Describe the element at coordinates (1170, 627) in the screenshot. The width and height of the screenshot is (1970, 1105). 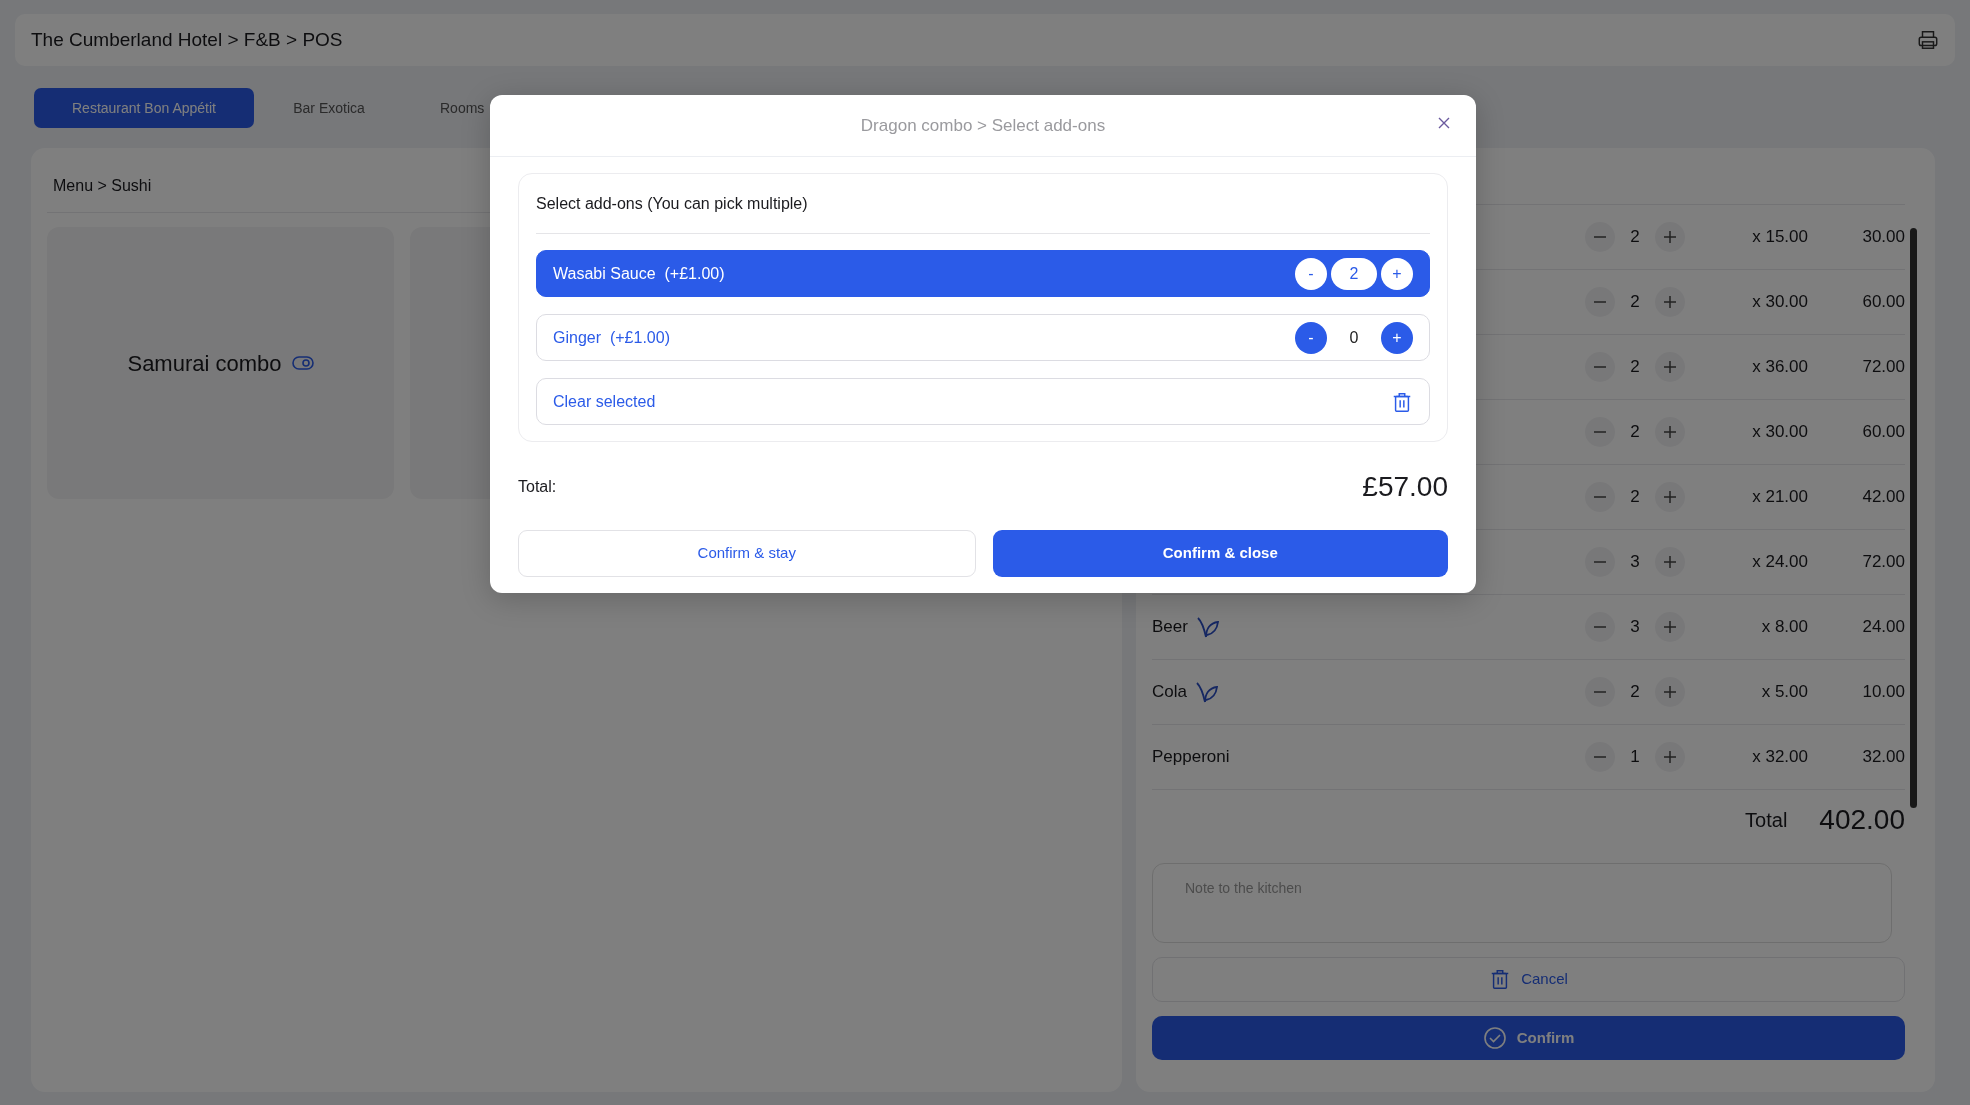
I see `item-name: Beer` at that location.